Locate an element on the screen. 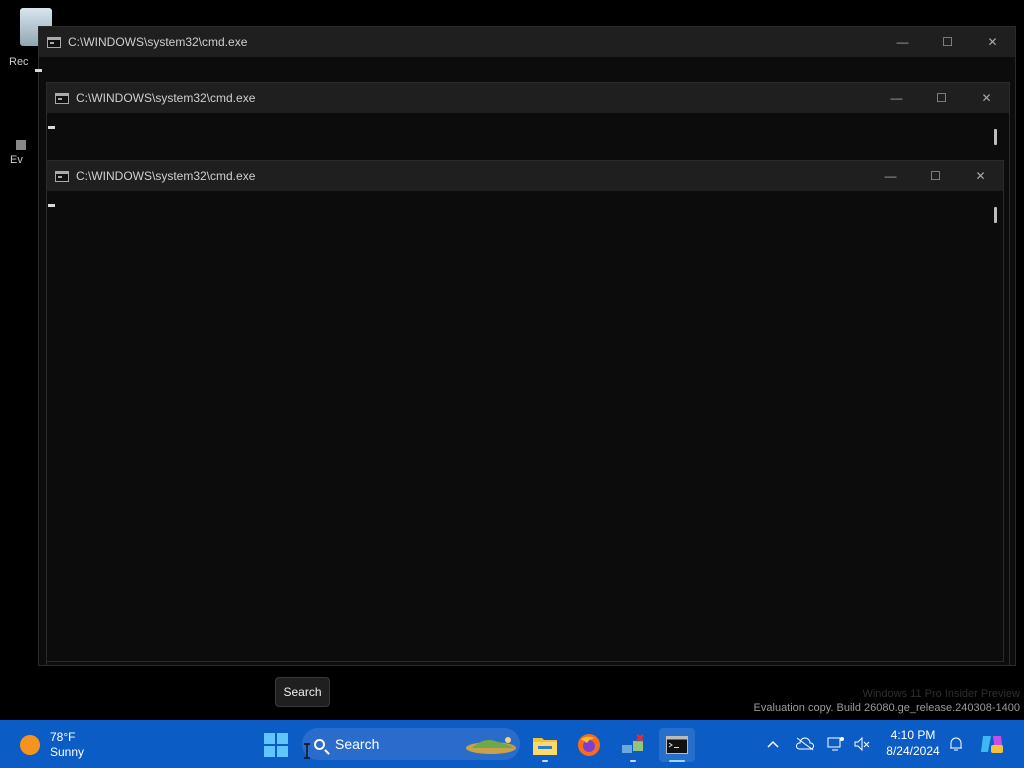  copilot-icon is located at coordinates (992, 744).